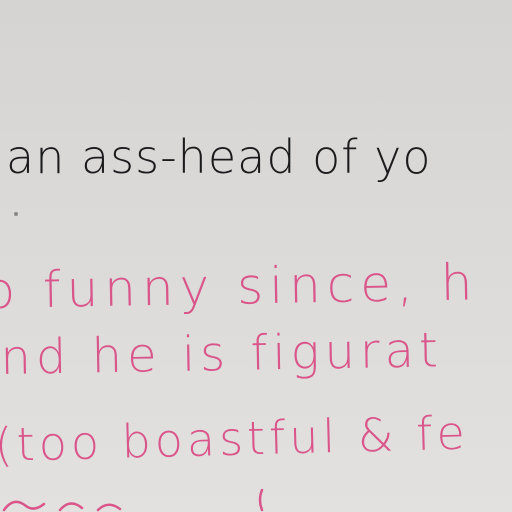  I want to click on handwritten-line-2: o funny since, h, so click(239, 286).